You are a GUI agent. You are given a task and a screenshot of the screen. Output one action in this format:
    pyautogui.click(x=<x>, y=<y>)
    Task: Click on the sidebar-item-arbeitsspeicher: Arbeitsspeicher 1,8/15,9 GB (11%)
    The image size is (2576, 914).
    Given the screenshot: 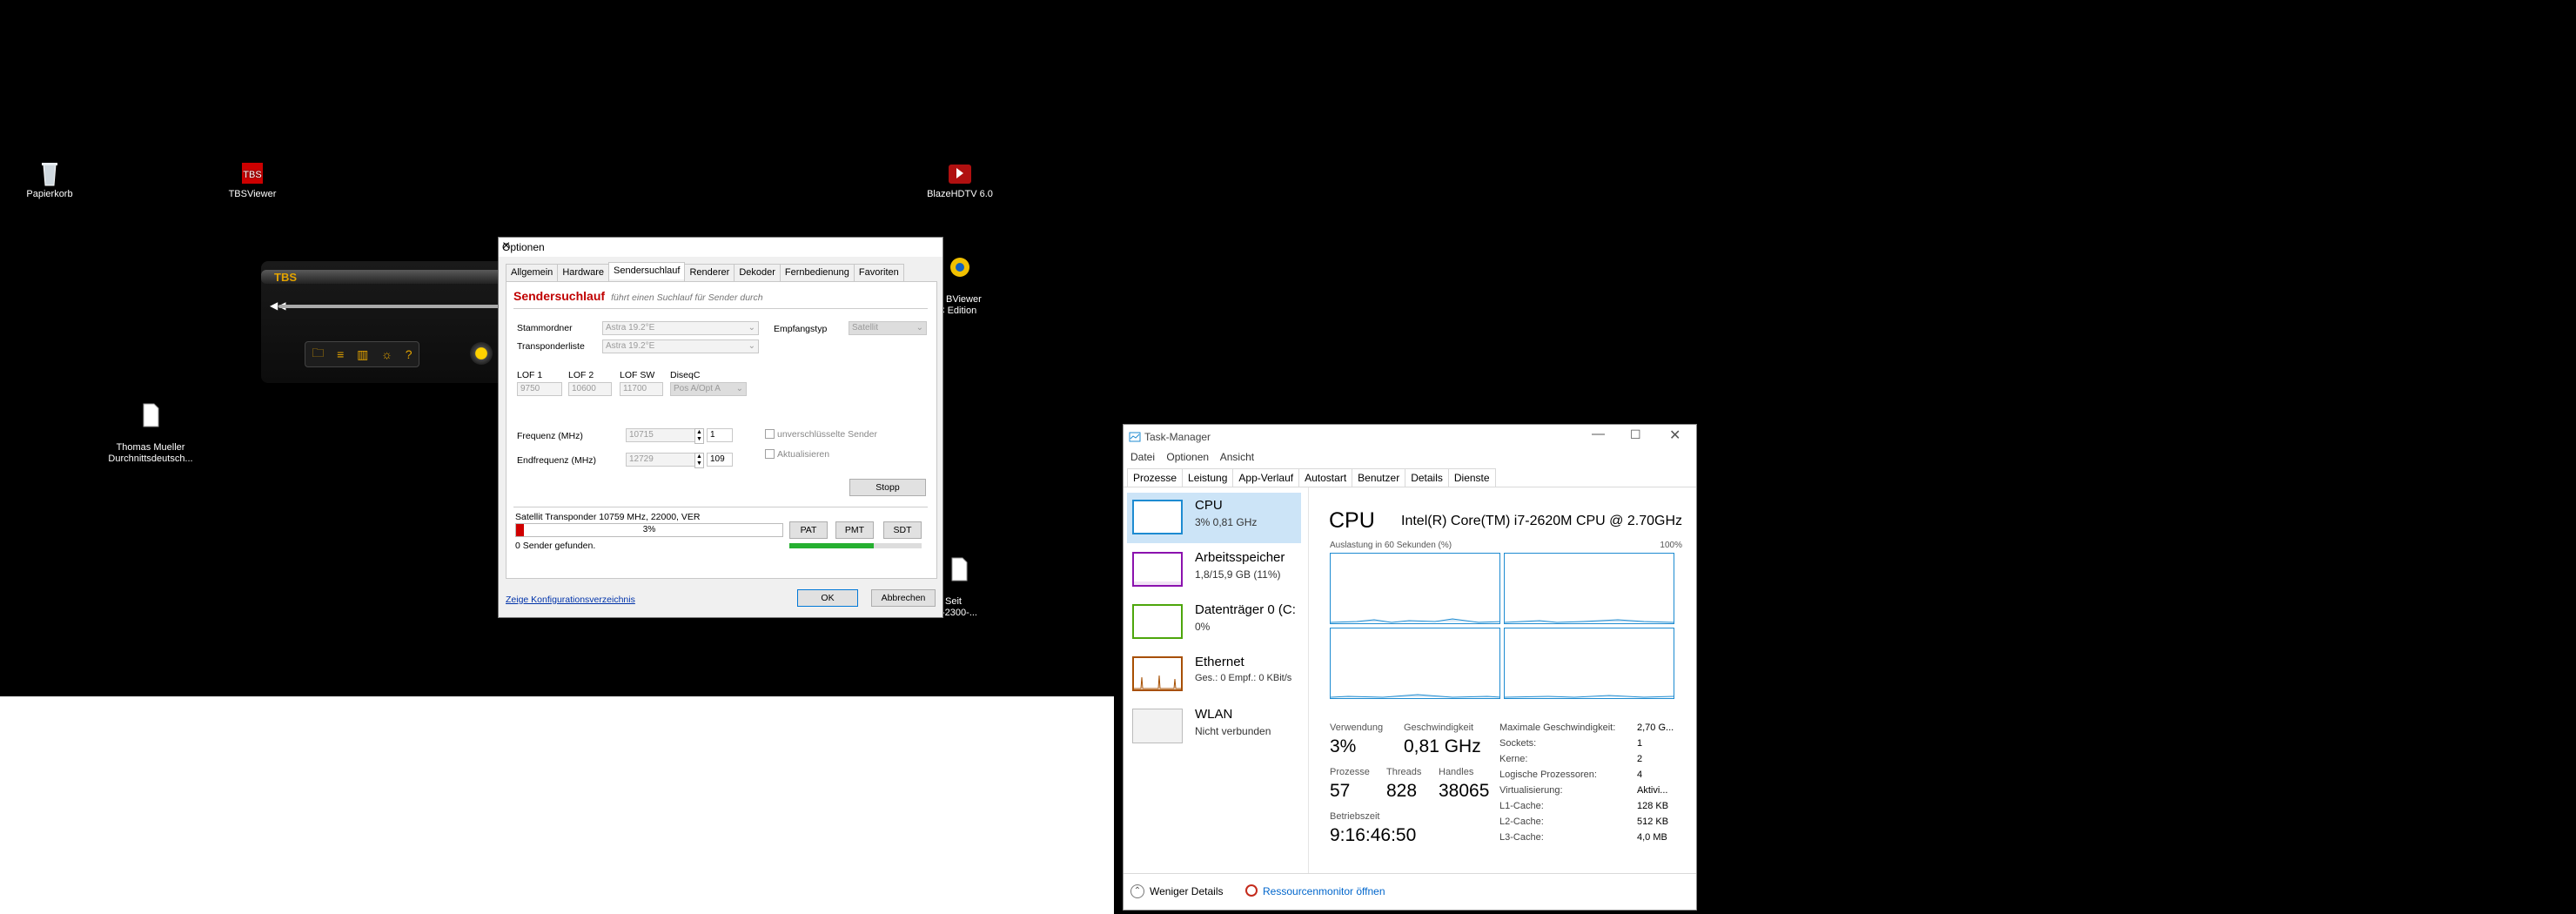 What is the action you would take?
    pyautogui.click(x=1214, y=570)
    